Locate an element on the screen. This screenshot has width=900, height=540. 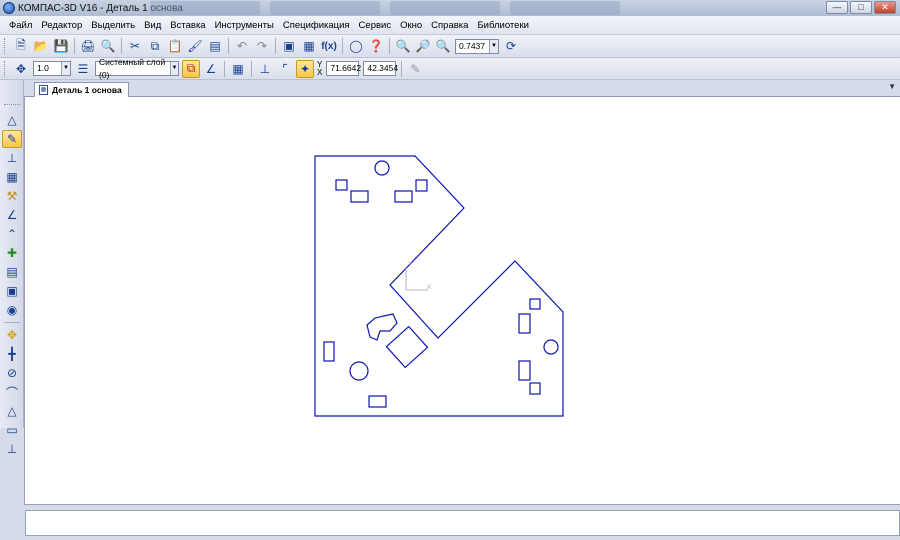
ortho-mode-icon: ⌜ is located at coordinates (285, 69).